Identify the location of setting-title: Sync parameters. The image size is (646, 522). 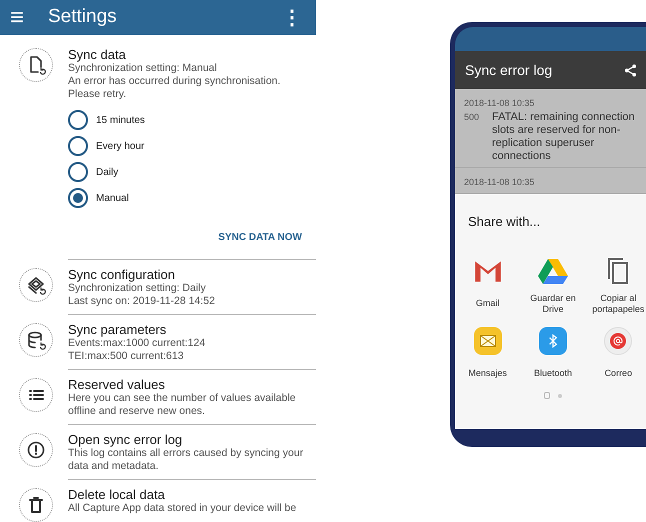
(190, 327).